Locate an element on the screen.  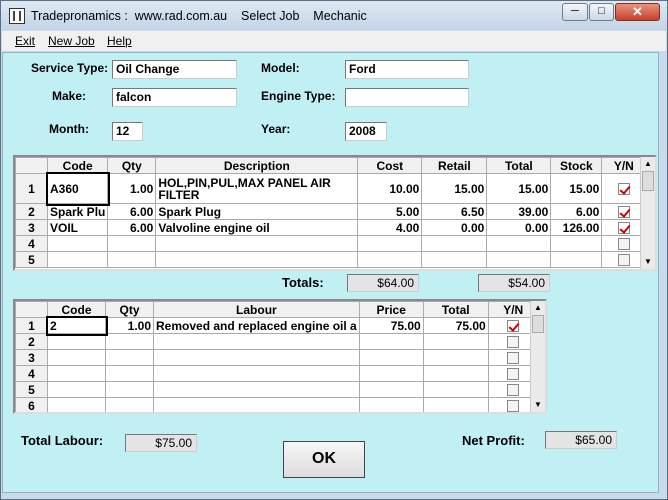
labour-header-code: Code is located at coordinates (76, 309).